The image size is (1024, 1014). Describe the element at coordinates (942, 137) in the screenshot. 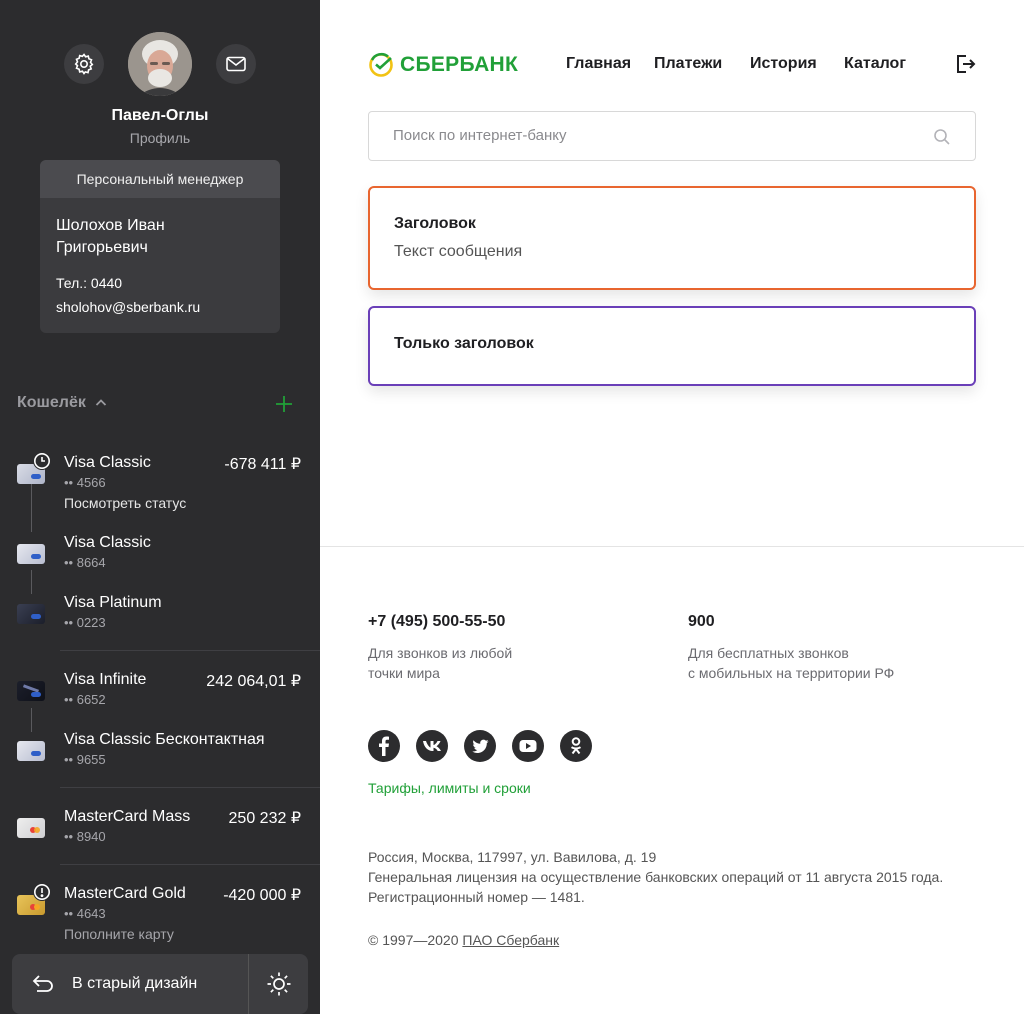

I see `search-icon` at that location.